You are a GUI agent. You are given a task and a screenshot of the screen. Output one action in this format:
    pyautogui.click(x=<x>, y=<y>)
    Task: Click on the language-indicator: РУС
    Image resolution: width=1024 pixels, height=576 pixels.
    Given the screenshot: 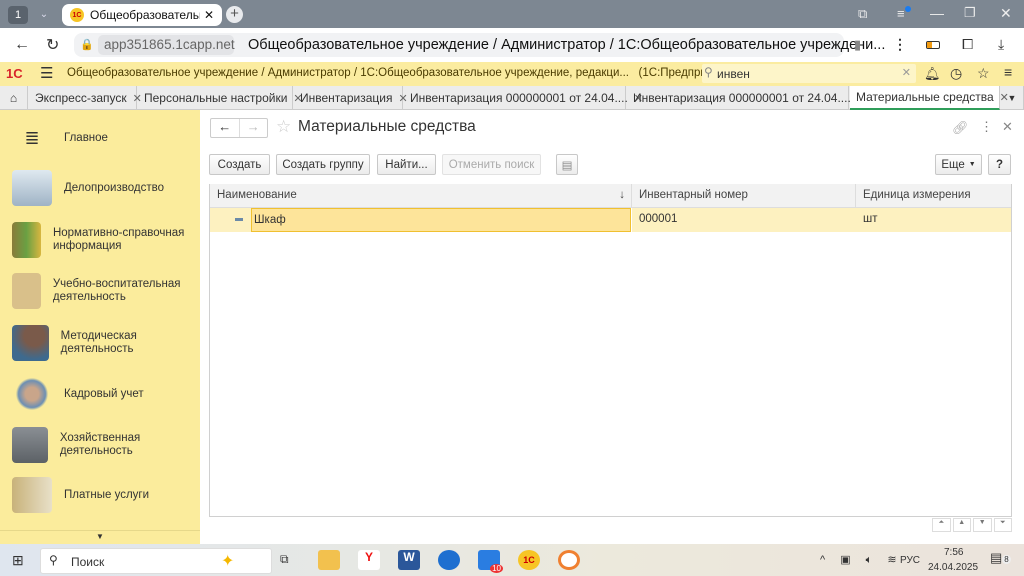 What is the action you would take?
    pyautogui.click(x=910, y=560)
    